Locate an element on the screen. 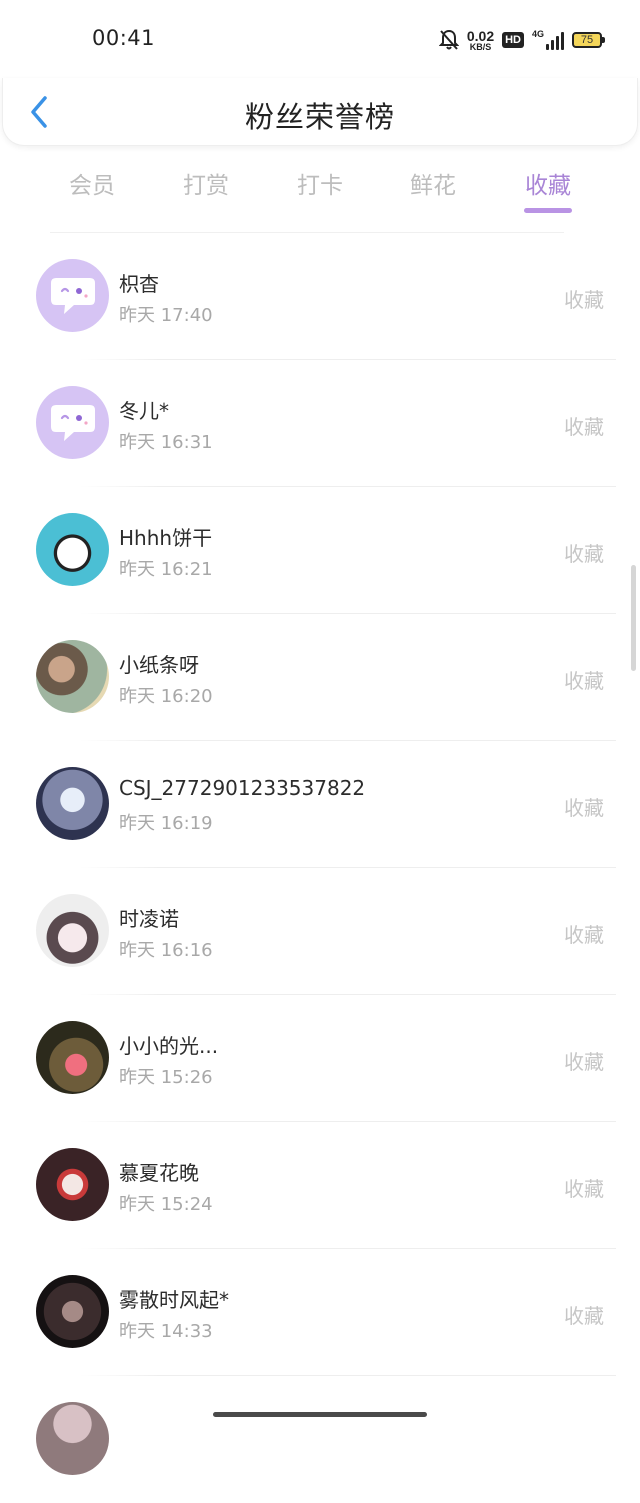 The image size is (640, 1503). favorite-time: 昨天 16:20 is located at coordinates (166, 696).